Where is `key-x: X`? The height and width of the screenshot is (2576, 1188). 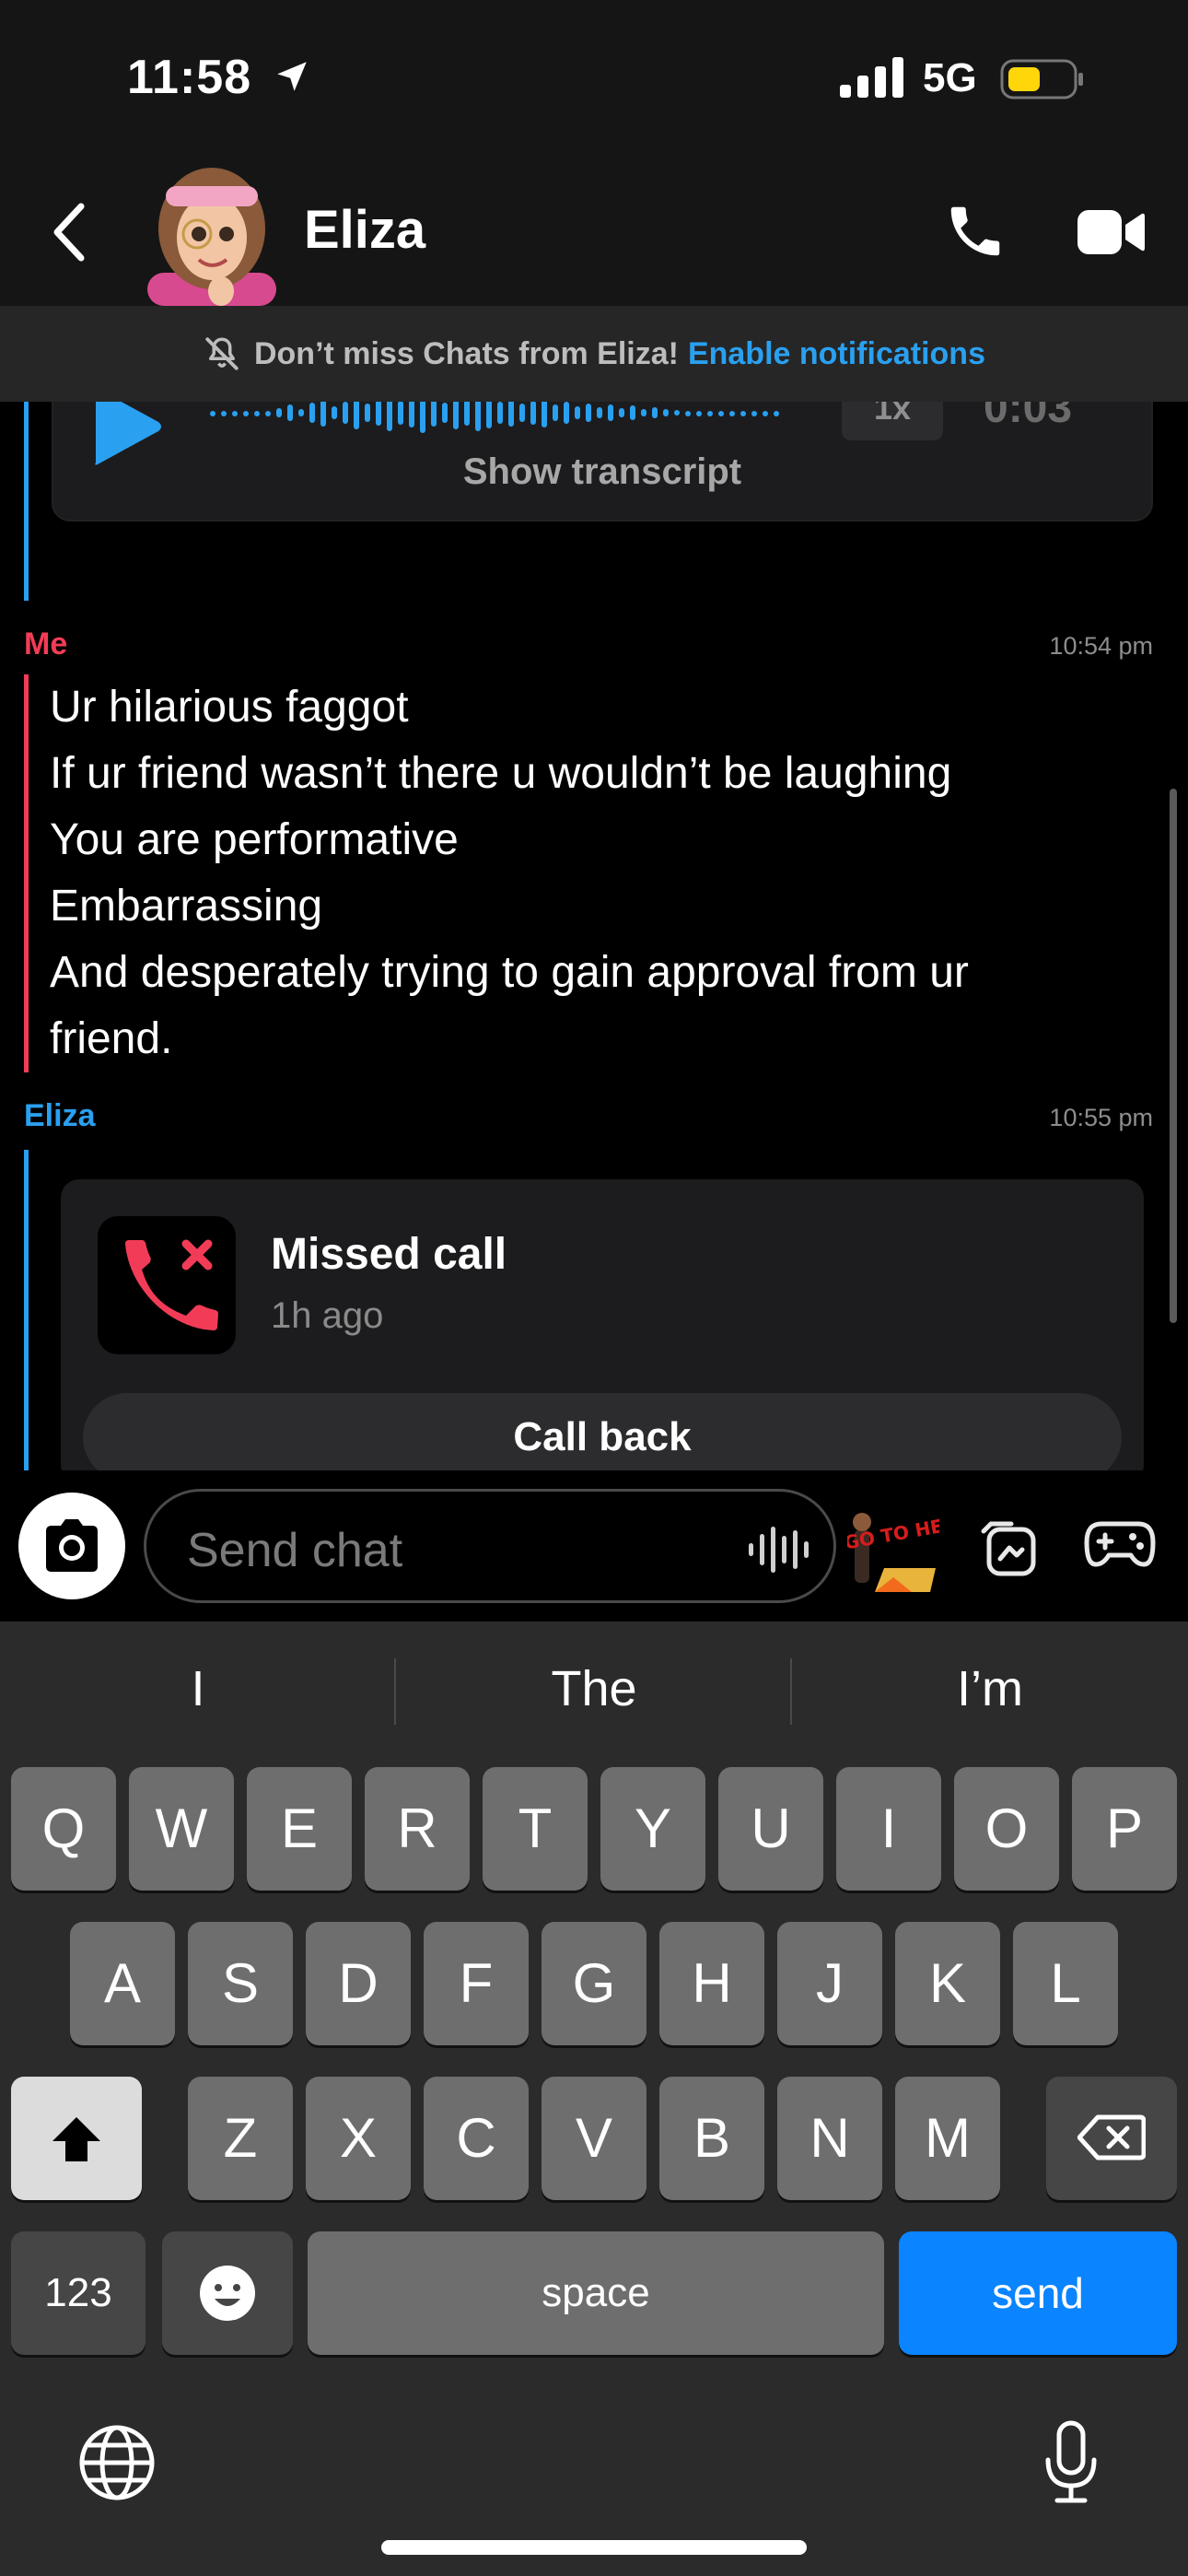 key-x: X is located at coordinates (358, 2138).